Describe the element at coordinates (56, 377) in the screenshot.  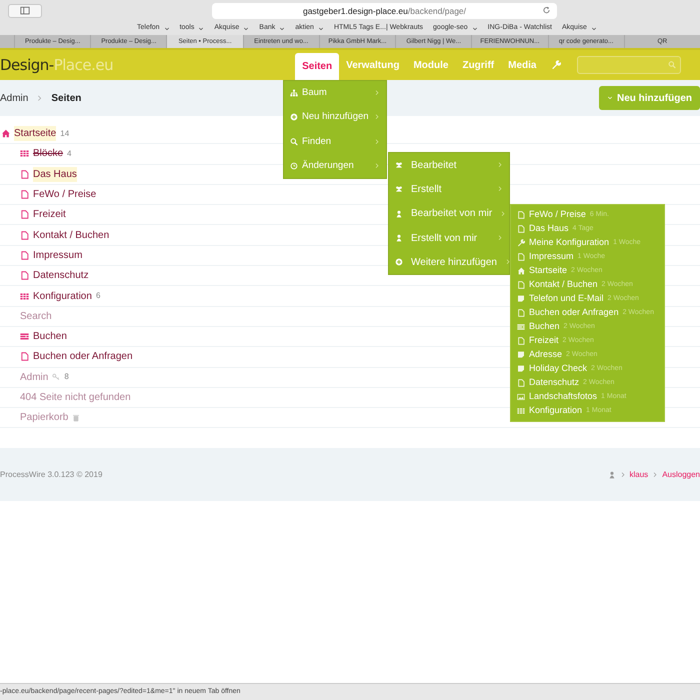
I see `key-icon` at that location.